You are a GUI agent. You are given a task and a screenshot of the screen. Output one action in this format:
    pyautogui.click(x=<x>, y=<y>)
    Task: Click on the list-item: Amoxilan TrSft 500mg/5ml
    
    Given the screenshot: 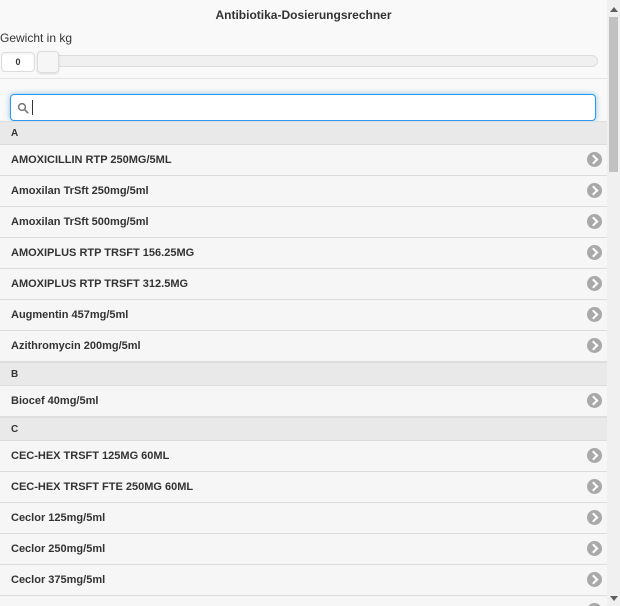 What is the action you would take?
    pyautogui.click(x=303, y=222)
    